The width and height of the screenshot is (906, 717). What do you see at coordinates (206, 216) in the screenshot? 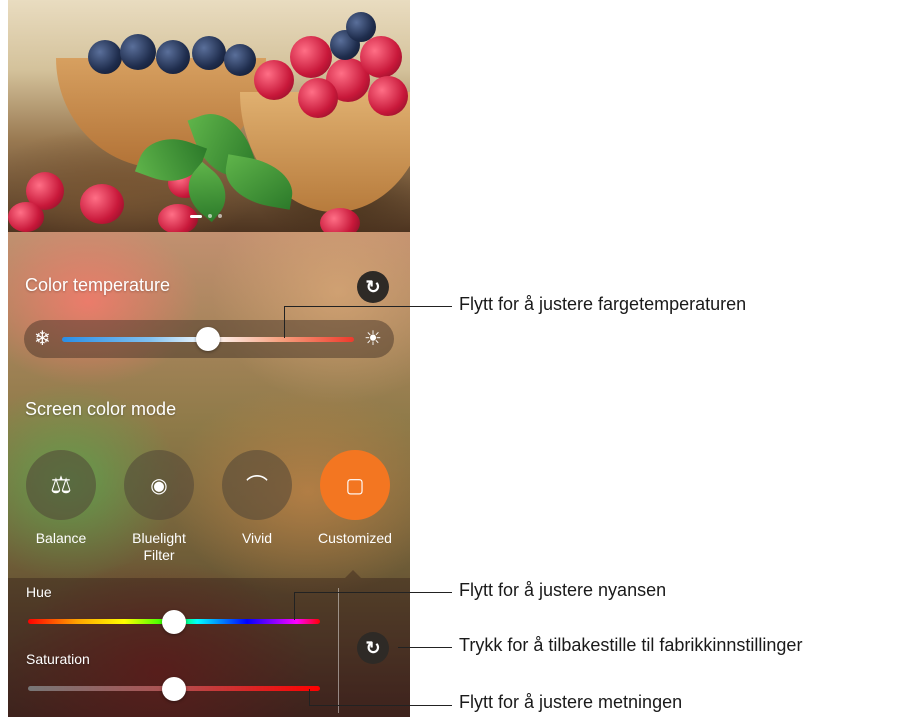
I see `page-indicator` at bounding box center [206, 216].